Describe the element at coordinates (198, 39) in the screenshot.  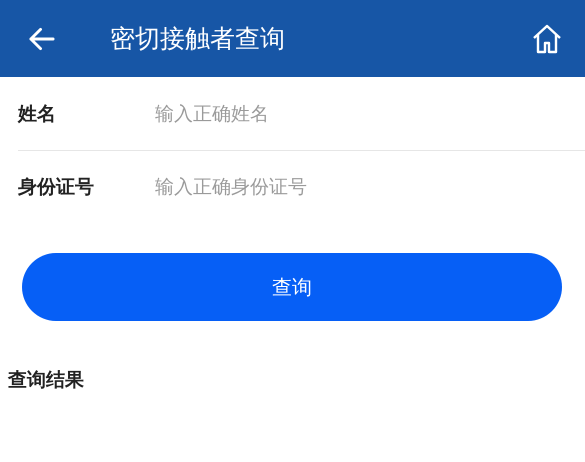
I see `page-title: 密切接触者查询` at that location.